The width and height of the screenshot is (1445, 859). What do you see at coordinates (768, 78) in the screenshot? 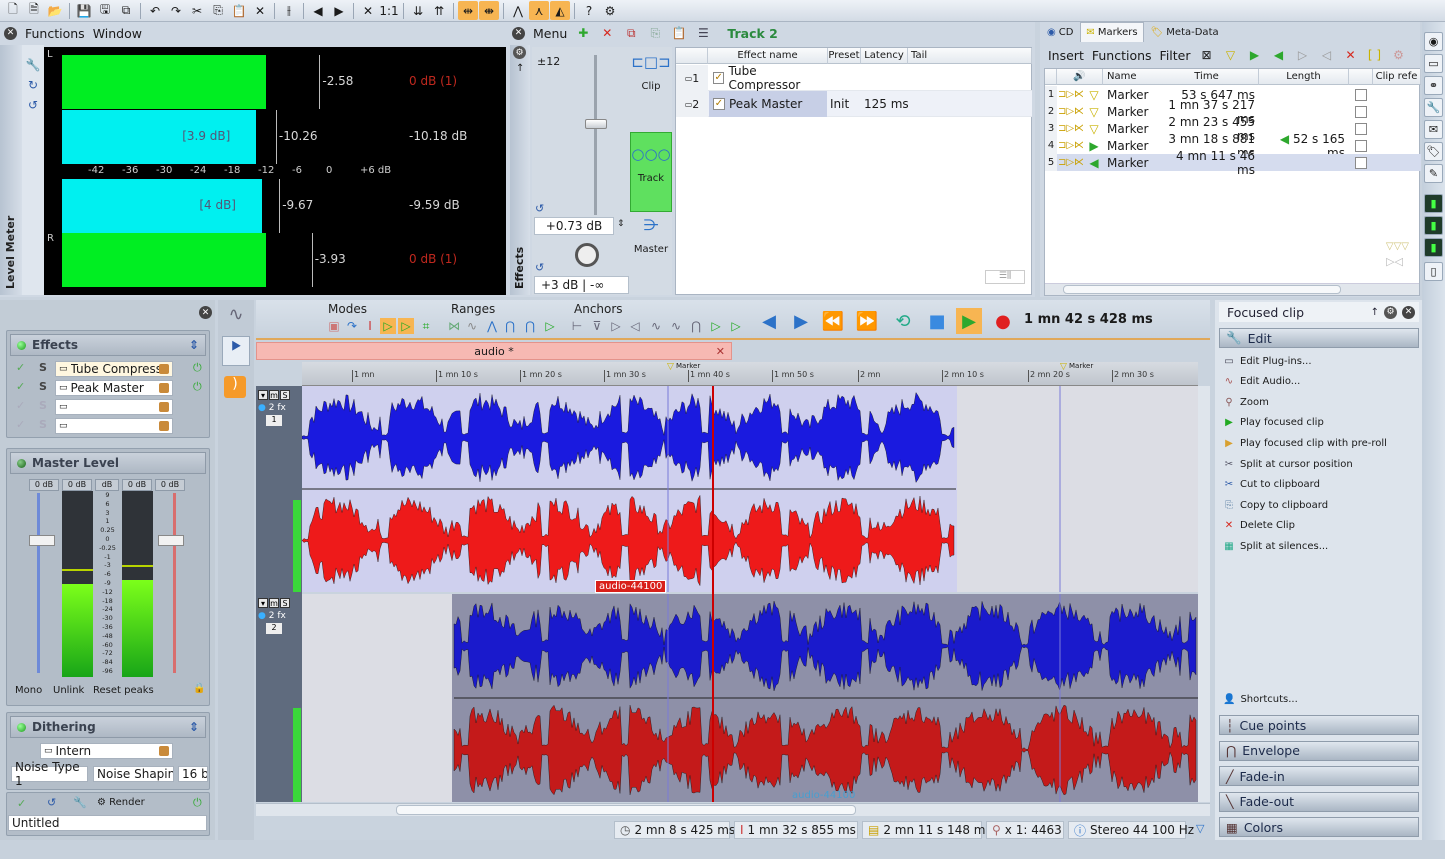
I see `effect-name-cell: ✓ Tube Compressor` at bounding box center [768, 78].